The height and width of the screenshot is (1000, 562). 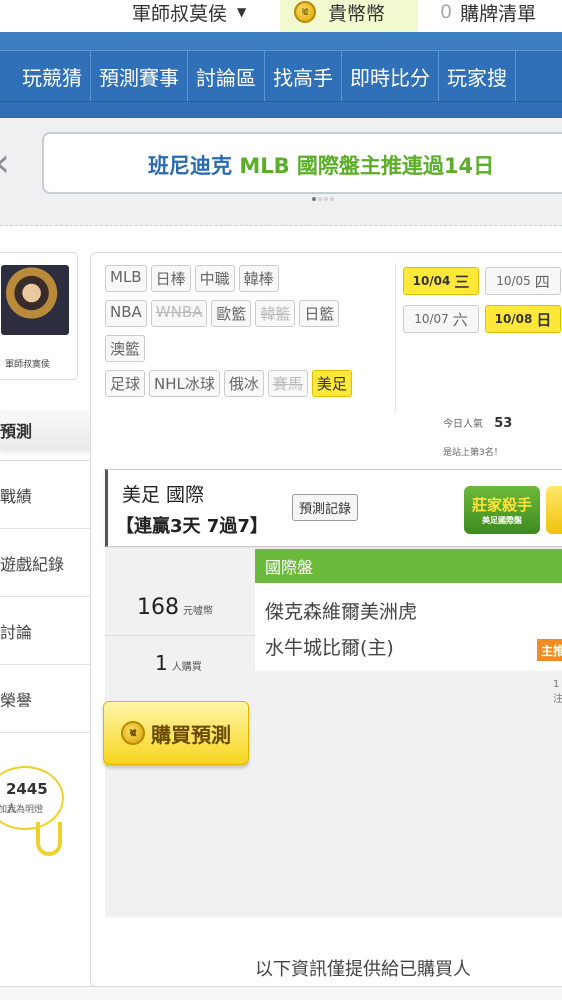 What do you see at coordinates (554, 510) in the screenshot?
I see `medal-icon` at bounding box center [554, 510].